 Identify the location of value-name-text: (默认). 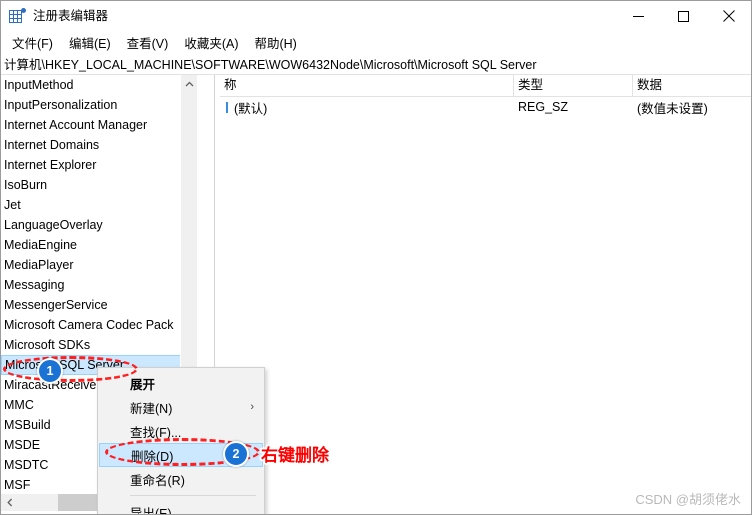
(251, 108).